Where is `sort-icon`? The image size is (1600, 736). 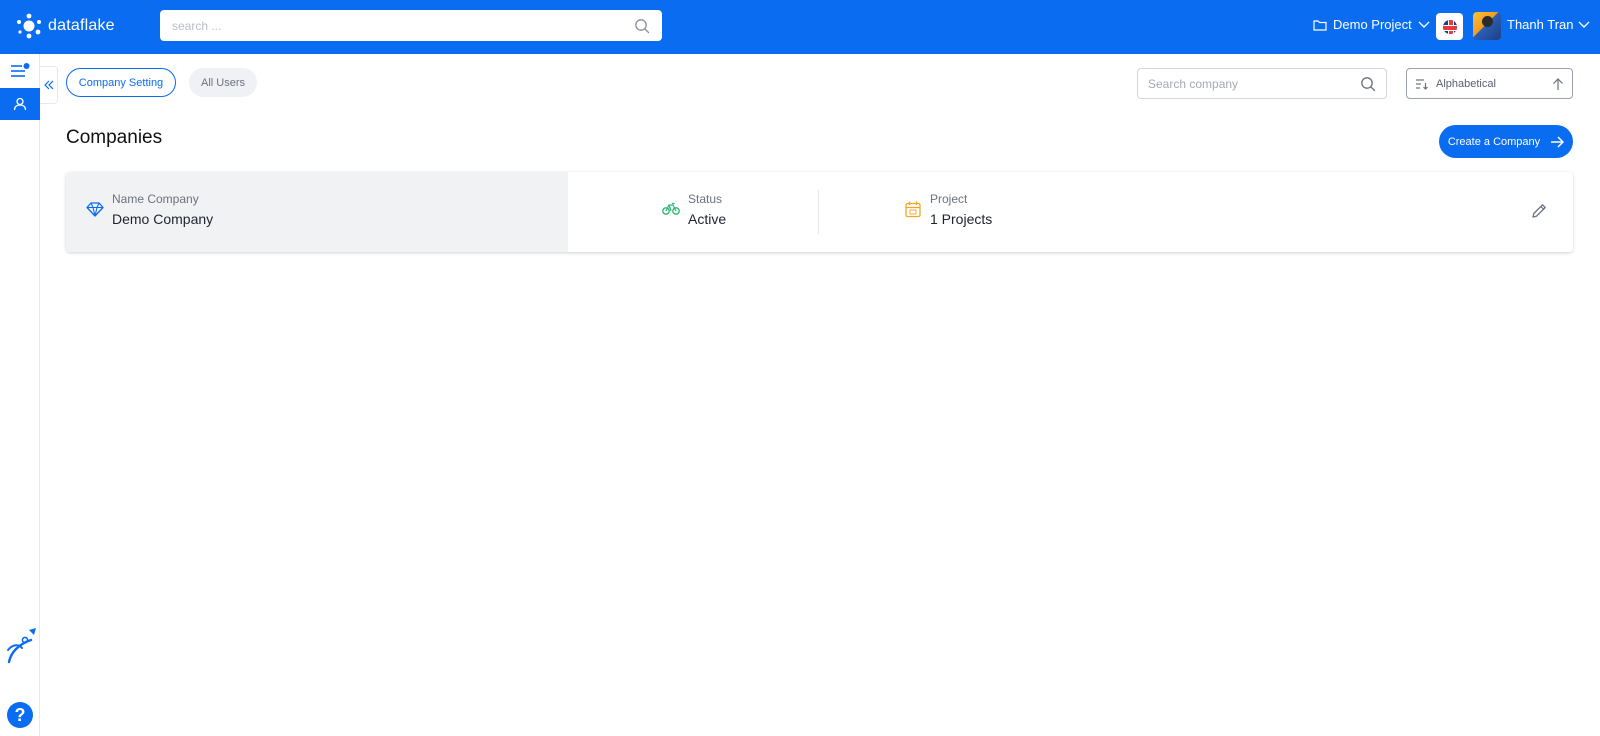 sort-icon is located at coordinates (1422, 84).